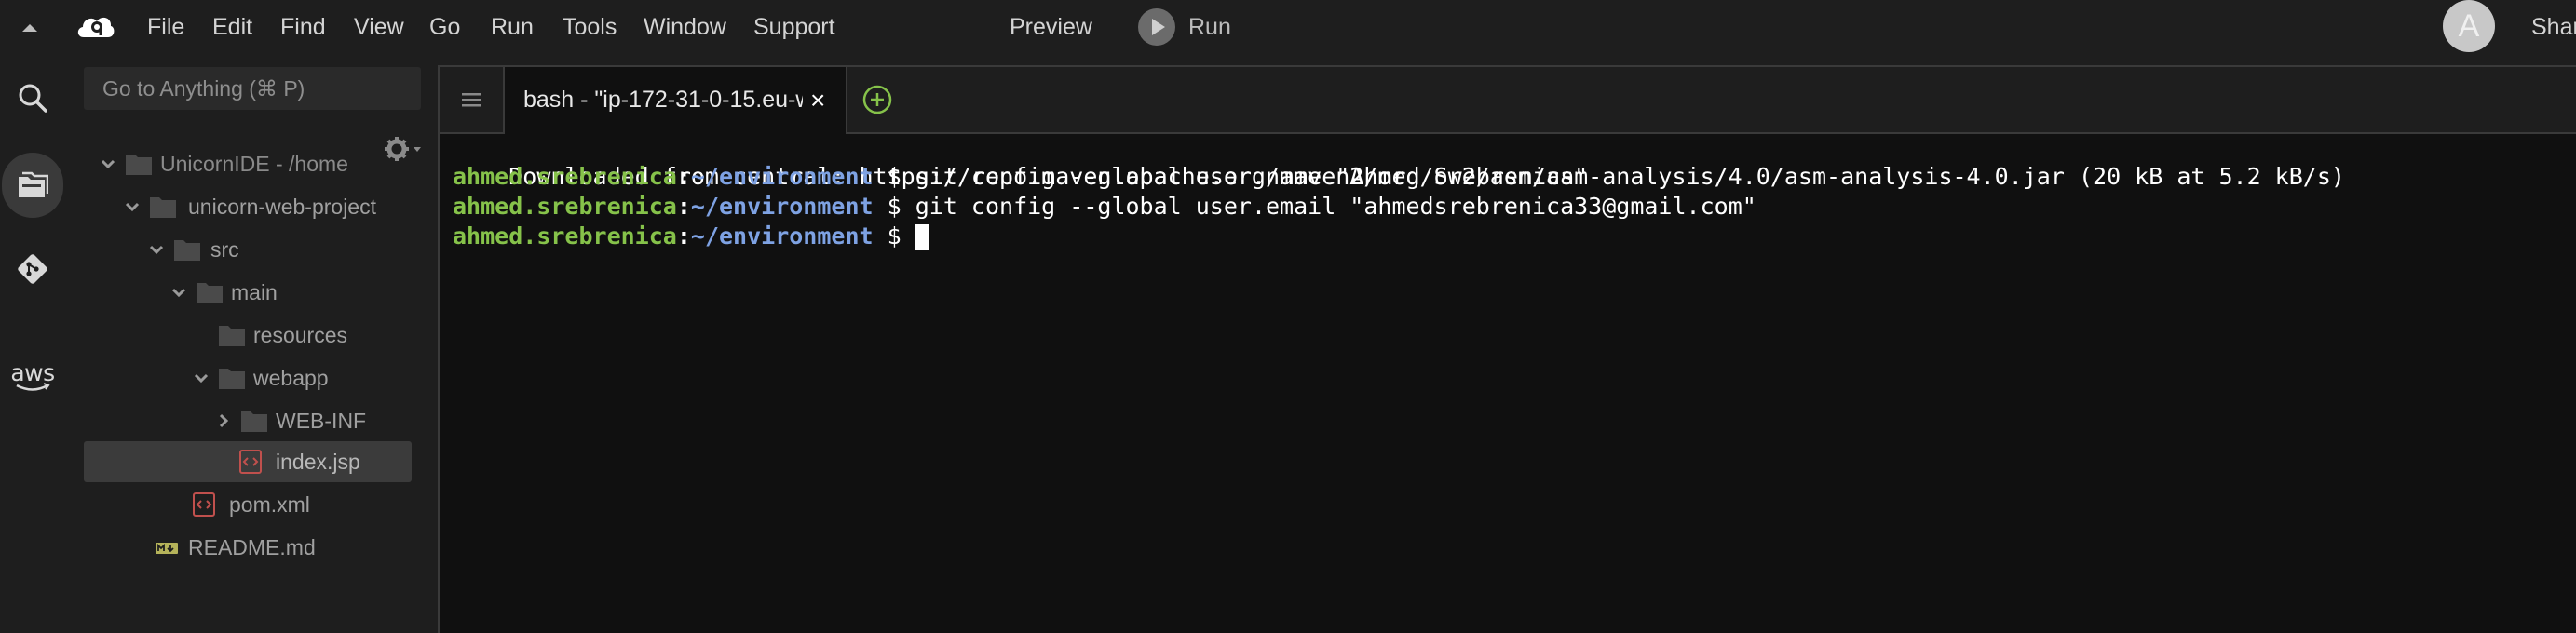 This screenshot has width=2576, height=633. I want to click on avatar: A, so click(2469, 26).